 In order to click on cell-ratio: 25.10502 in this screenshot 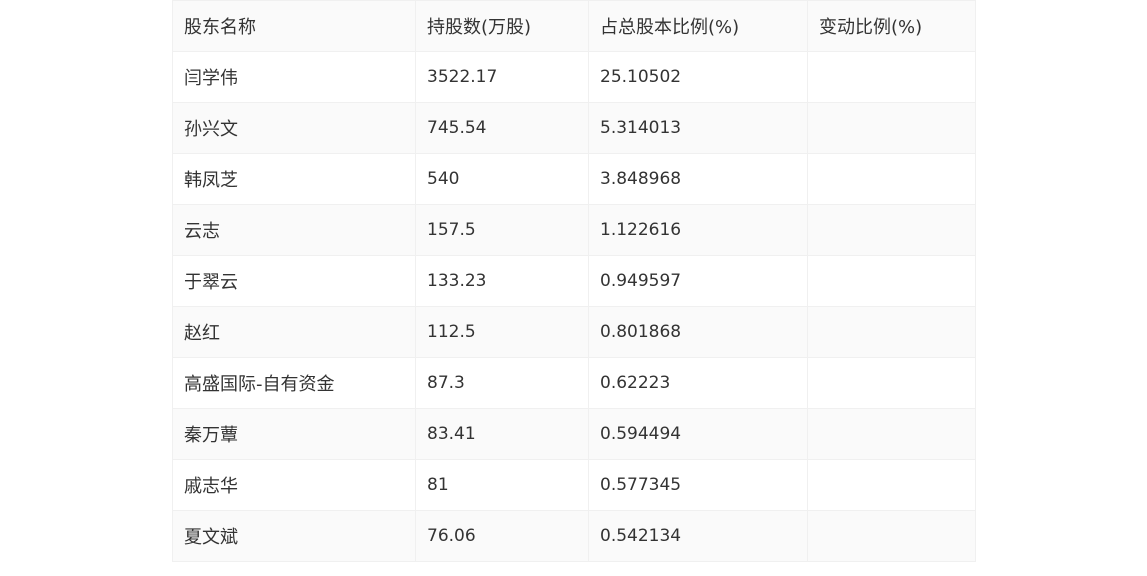, I will do `click(698, 77)`.